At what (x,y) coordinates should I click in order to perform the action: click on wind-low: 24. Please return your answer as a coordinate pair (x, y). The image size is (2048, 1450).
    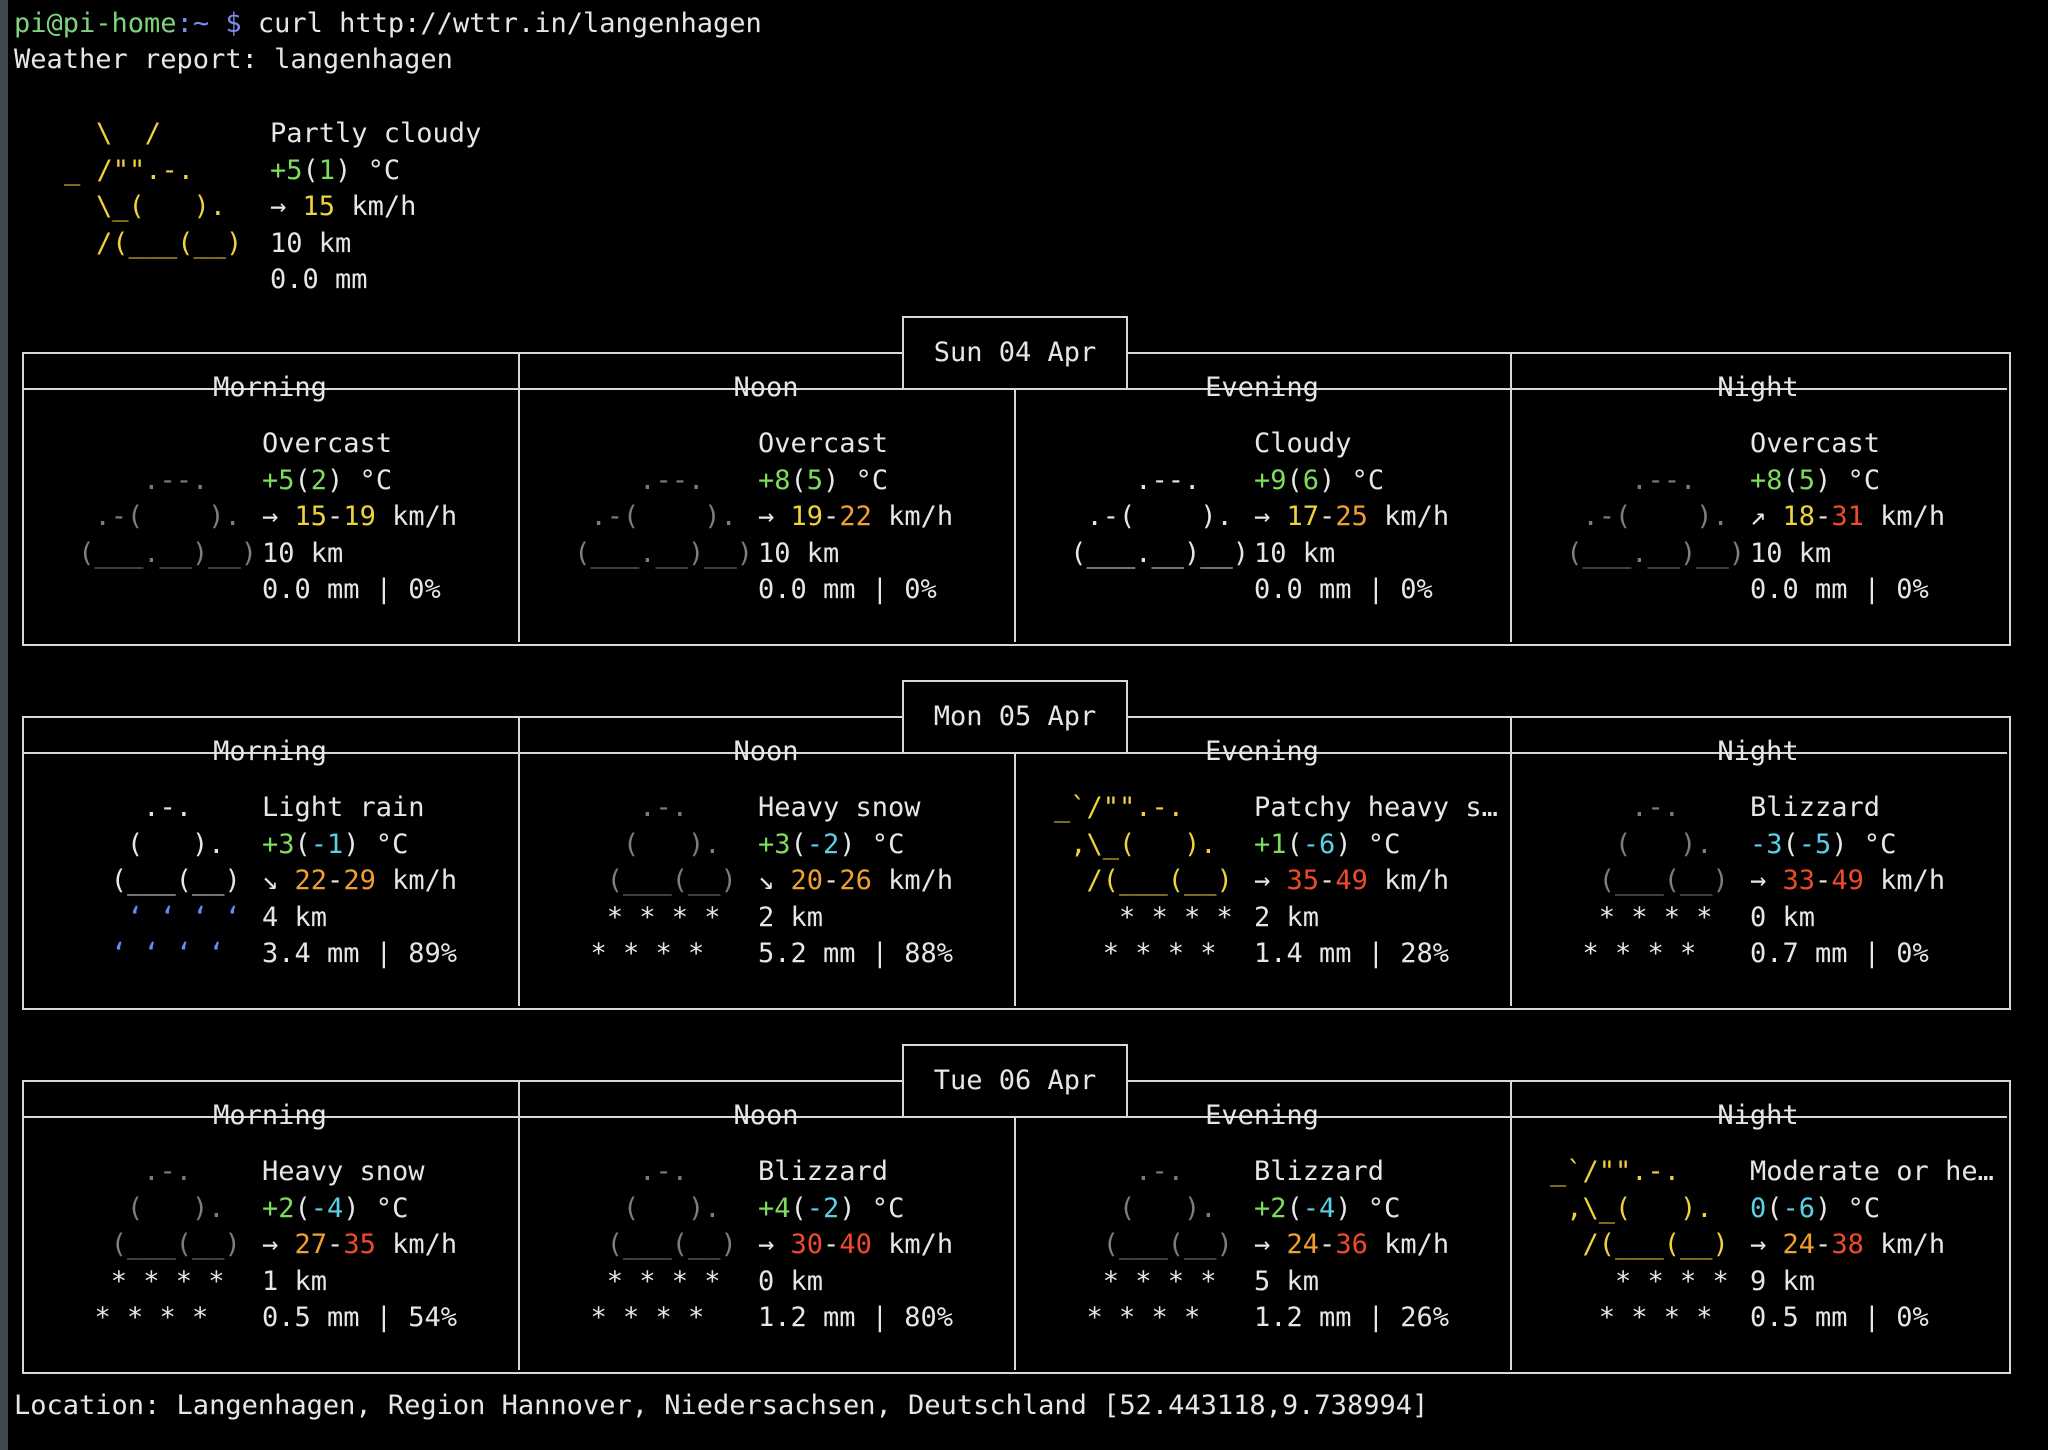
    Looking at the image, I should click on (1303, 1244).